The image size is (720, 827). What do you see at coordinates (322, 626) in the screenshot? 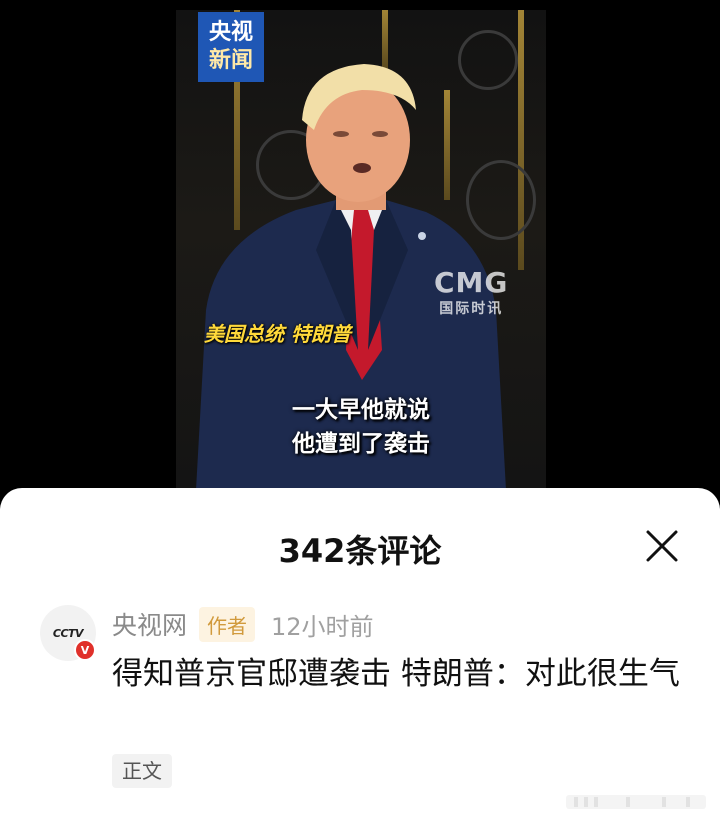
I see `comment-time: 12小时前` at bounding box center [322, 626].